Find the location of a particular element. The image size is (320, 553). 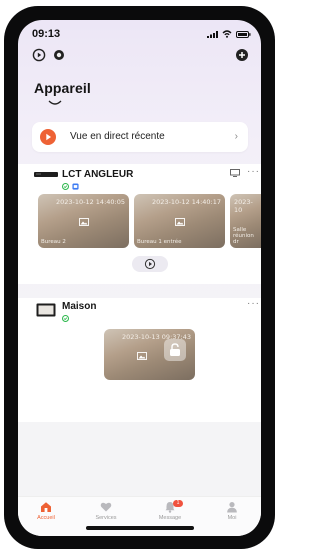

tab-label: Accueil is located at coordinates (46, 518).